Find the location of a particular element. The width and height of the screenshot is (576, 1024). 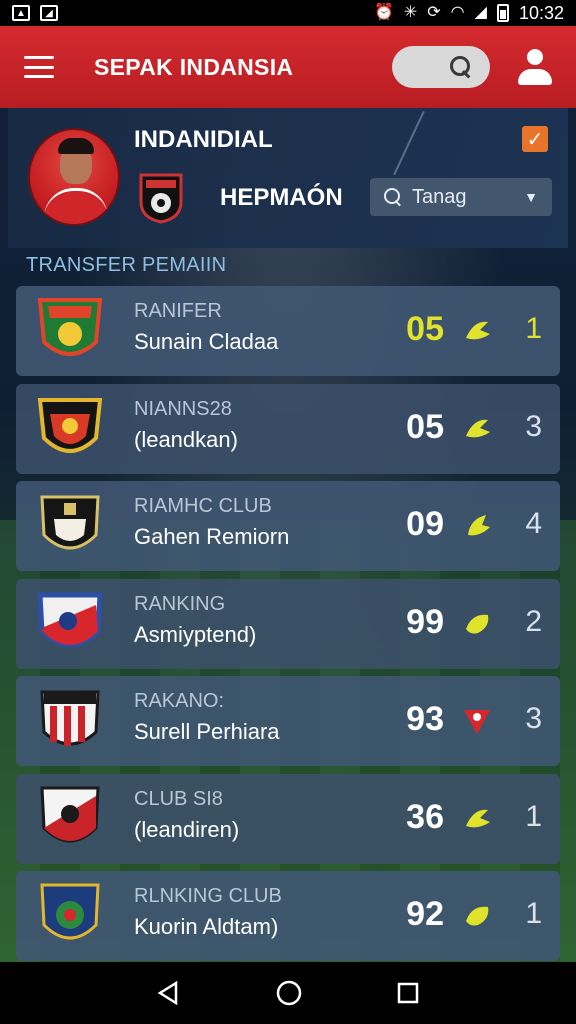

list-item: RLNKING CLUB Kuorin Aldtam) 92 1 is located at coordinates (288, 916).